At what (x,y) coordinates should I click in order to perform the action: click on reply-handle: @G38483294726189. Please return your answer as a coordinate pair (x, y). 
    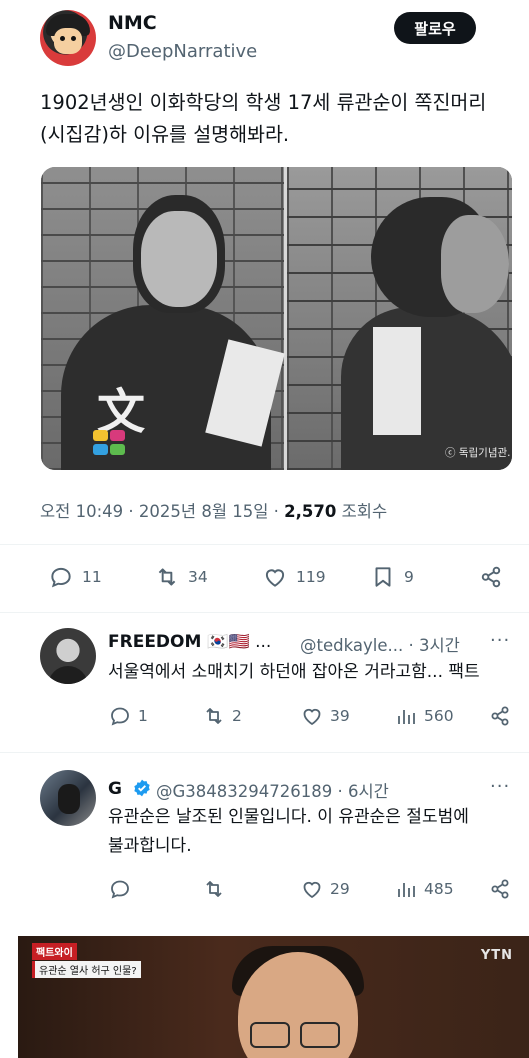
    Looking at the image, I should click on (244, 791).